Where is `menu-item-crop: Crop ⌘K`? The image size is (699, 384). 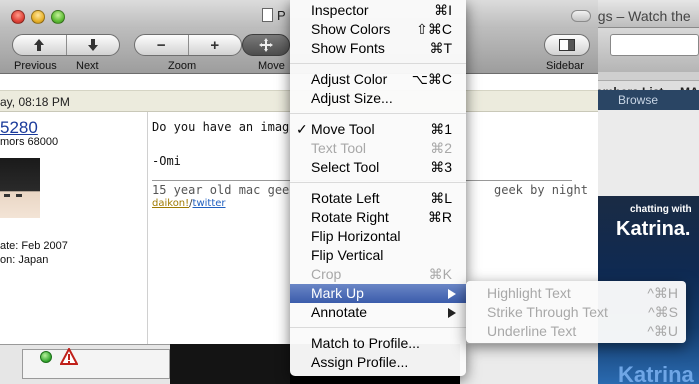
menu-item-crop: Crop ⌘K is located at coordinates (378, 274).